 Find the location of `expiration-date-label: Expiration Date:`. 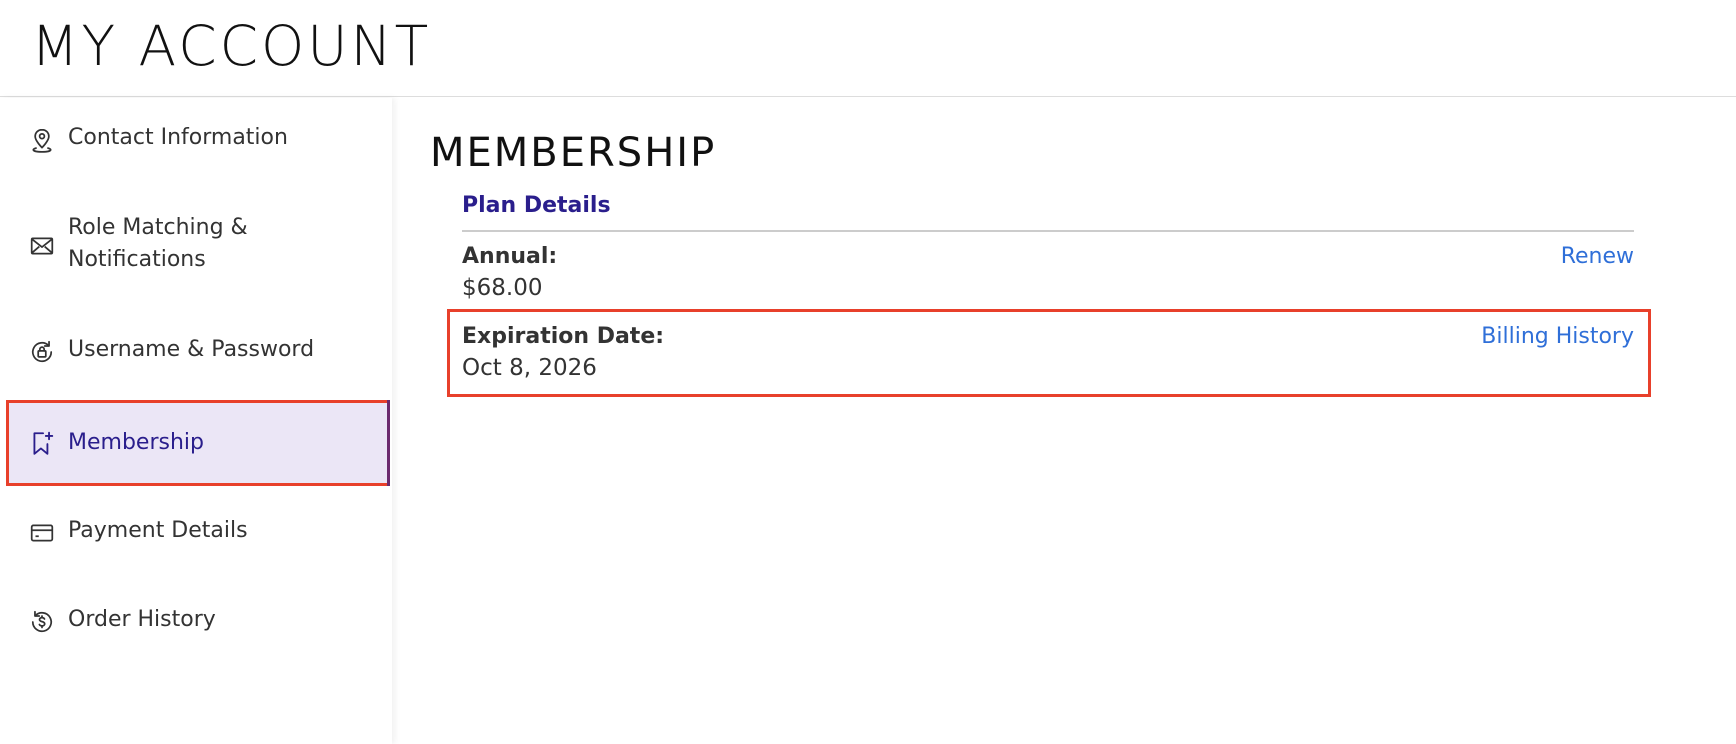

expiration-date-label: Expiration Date: is located at coordinates (563, 336).